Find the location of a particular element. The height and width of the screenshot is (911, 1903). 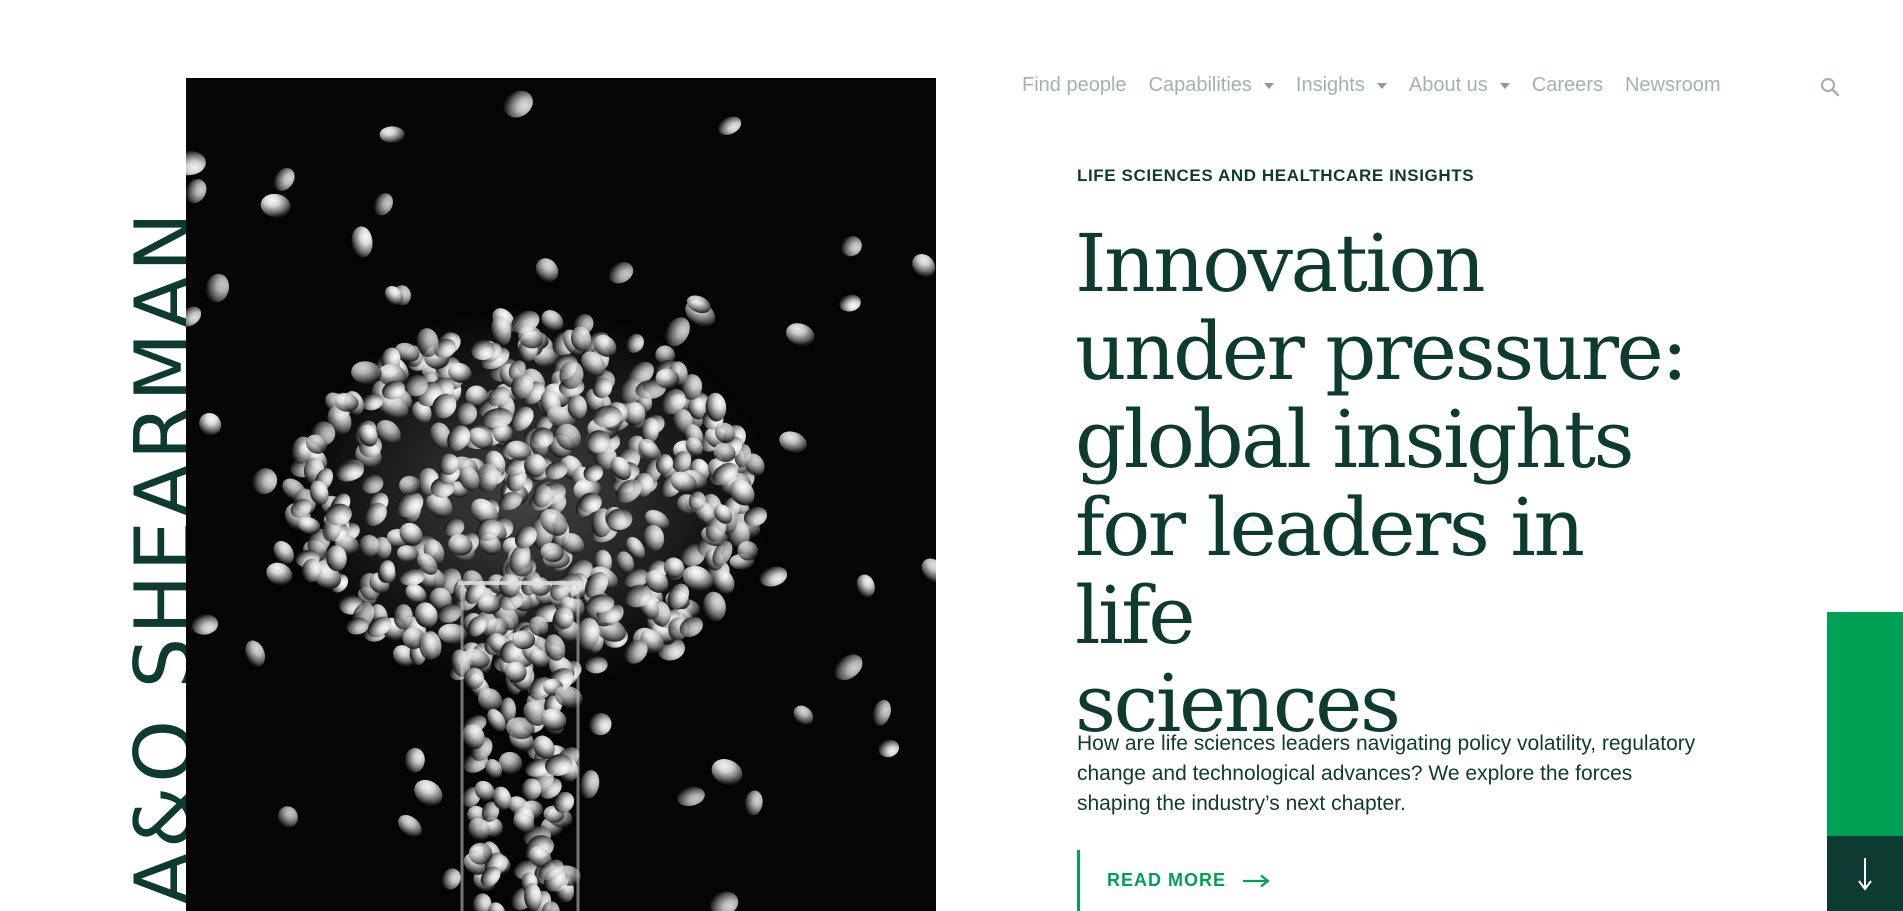

headline-line: under pressure: is located at coordinates (1381, 351).